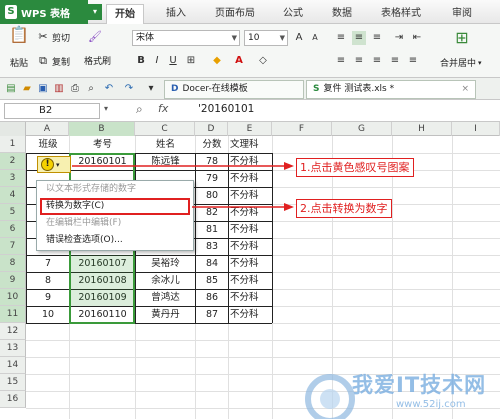 The width and height of the screenshot is (500, 419). I want to click on watermark: 我爱IT技术网 www.52ij.com, so click(400, 387).